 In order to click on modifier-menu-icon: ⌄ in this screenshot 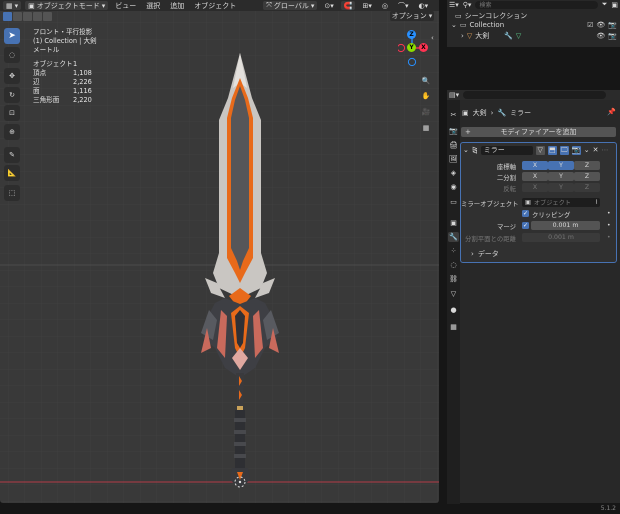, I will do `click(587, 150)`.